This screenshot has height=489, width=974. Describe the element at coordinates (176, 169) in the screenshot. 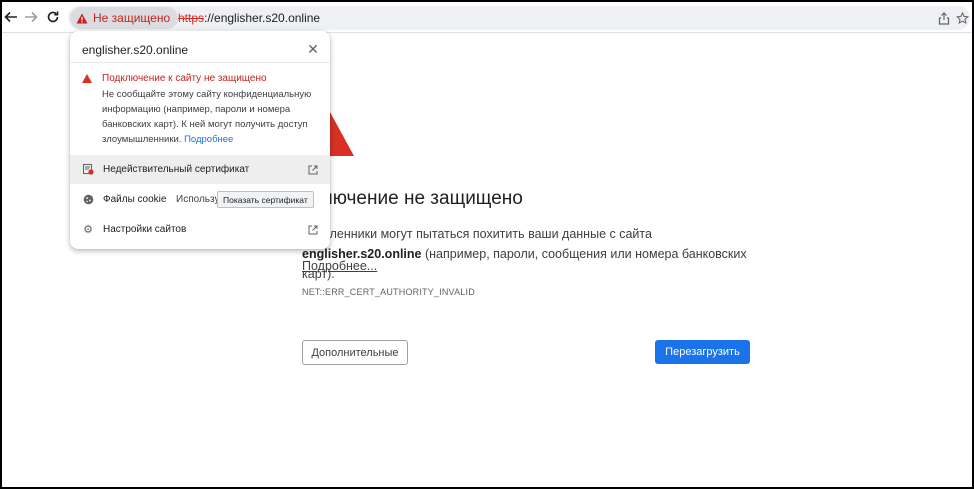

I see `popup-row-label: Недействительный сертификат` at that location.